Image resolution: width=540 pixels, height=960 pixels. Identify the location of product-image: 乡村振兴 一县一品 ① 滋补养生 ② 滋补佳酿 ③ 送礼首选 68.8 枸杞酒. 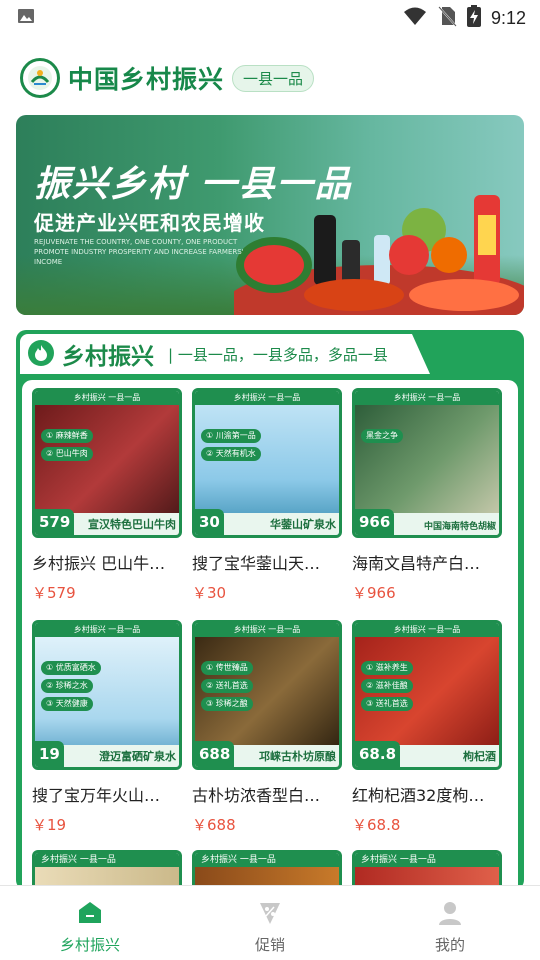
(427, 695).